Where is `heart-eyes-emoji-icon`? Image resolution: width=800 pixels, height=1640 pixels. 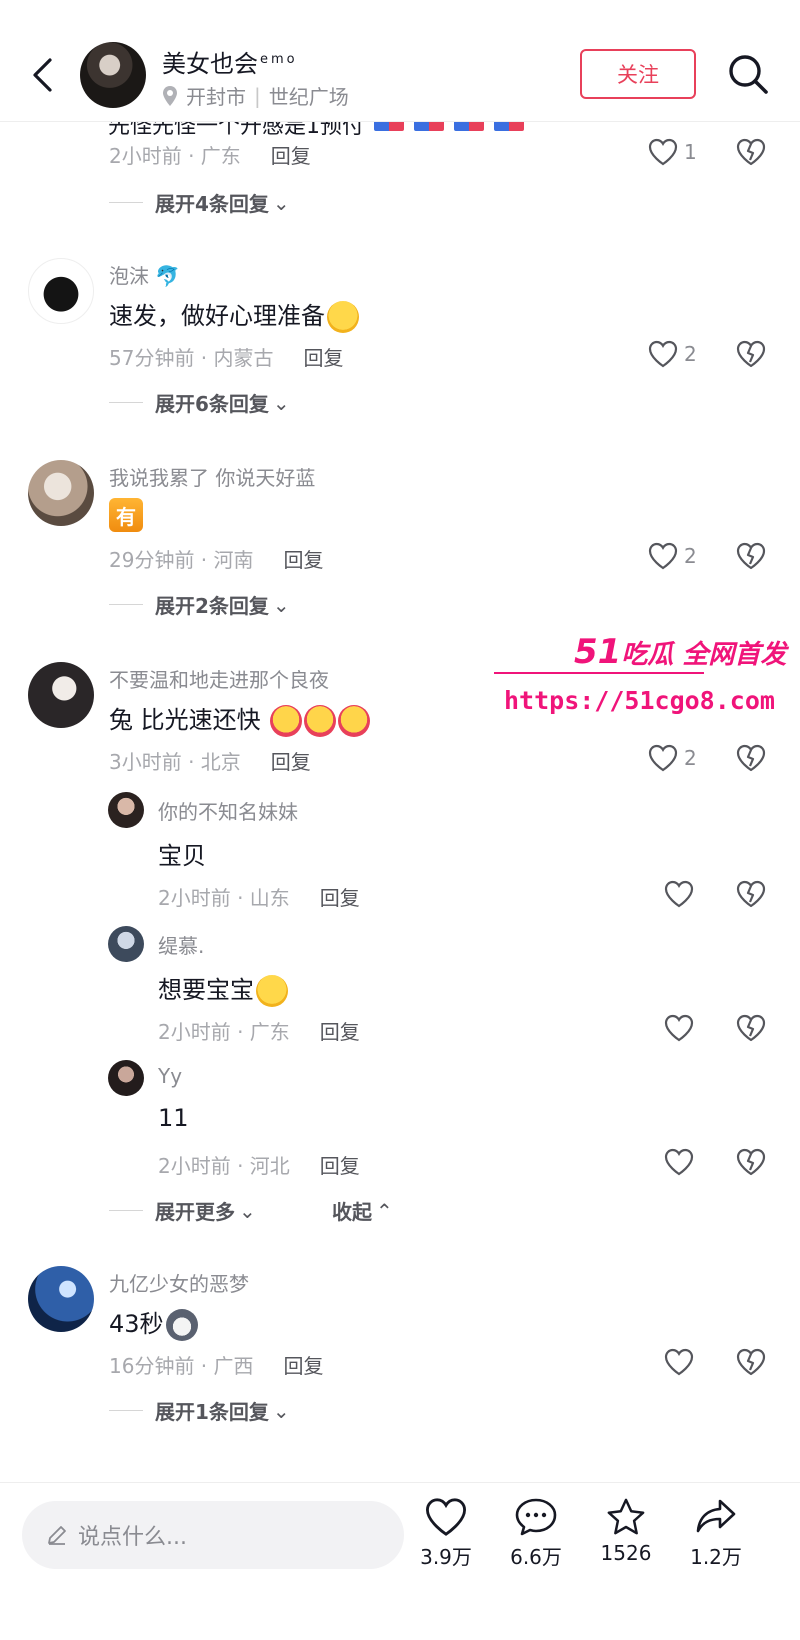 heart-eyes-emoji-icon is located at coordinates (286, 721).